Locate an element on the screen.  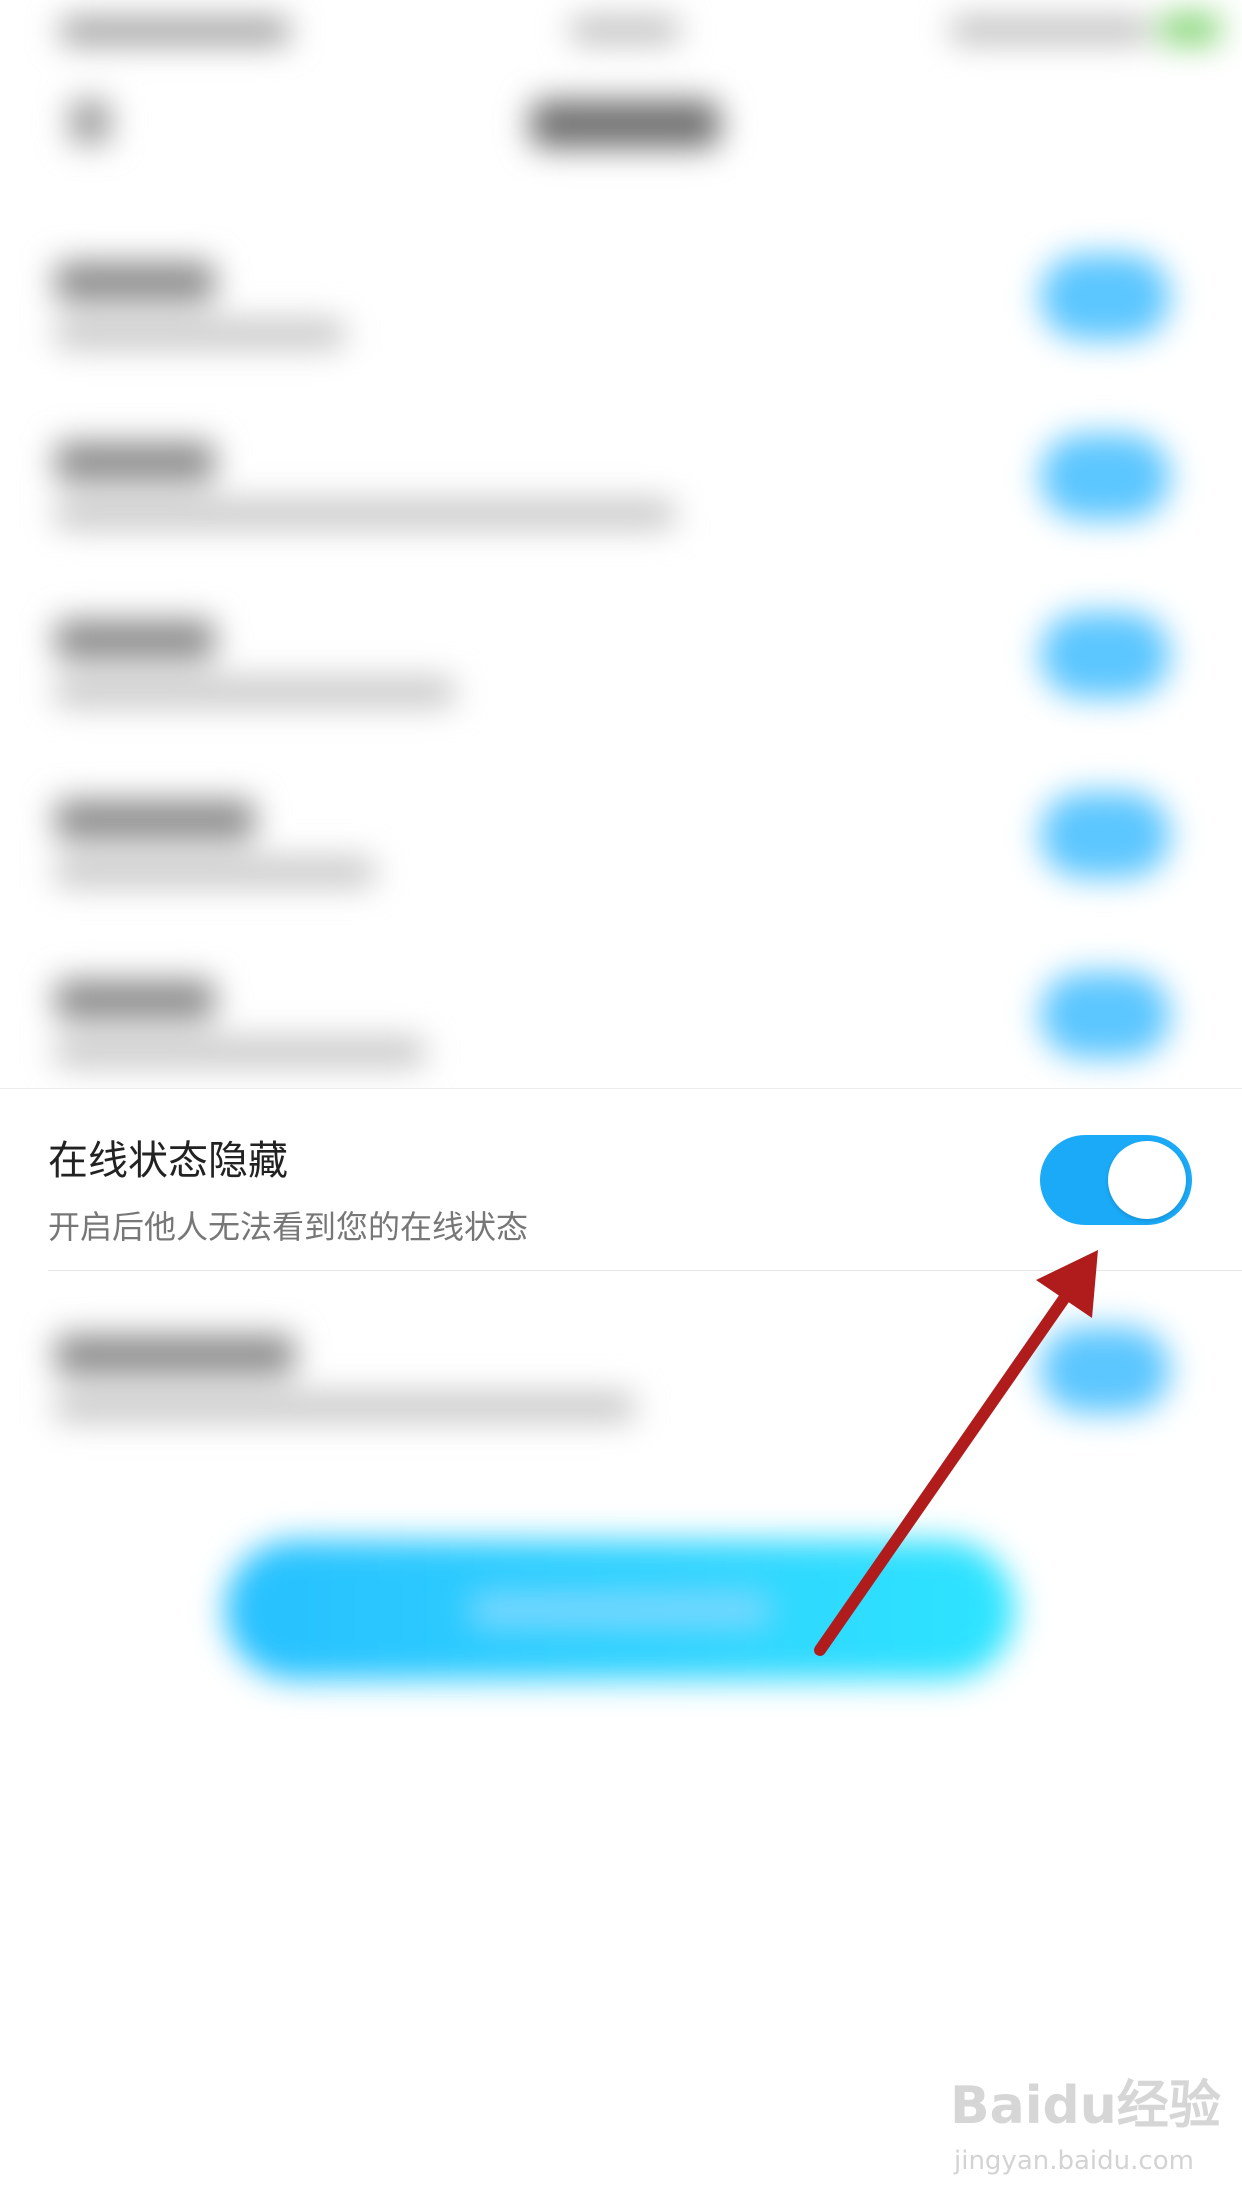
baidu-jingyan-watermark: Baidu经验 jingyan.baidu.com is located at coordinates (1085, 2135).